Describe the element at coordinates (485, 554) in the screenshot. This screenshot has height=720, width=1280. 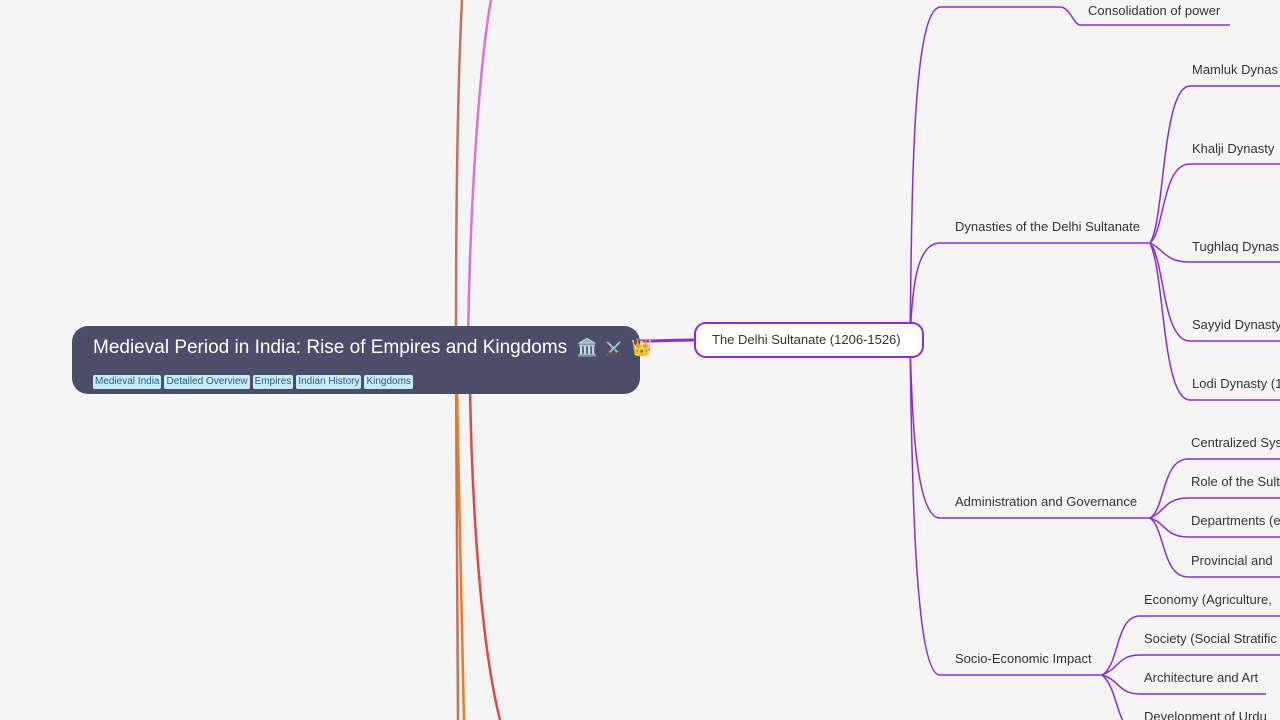
I see `connector-red` at that location.